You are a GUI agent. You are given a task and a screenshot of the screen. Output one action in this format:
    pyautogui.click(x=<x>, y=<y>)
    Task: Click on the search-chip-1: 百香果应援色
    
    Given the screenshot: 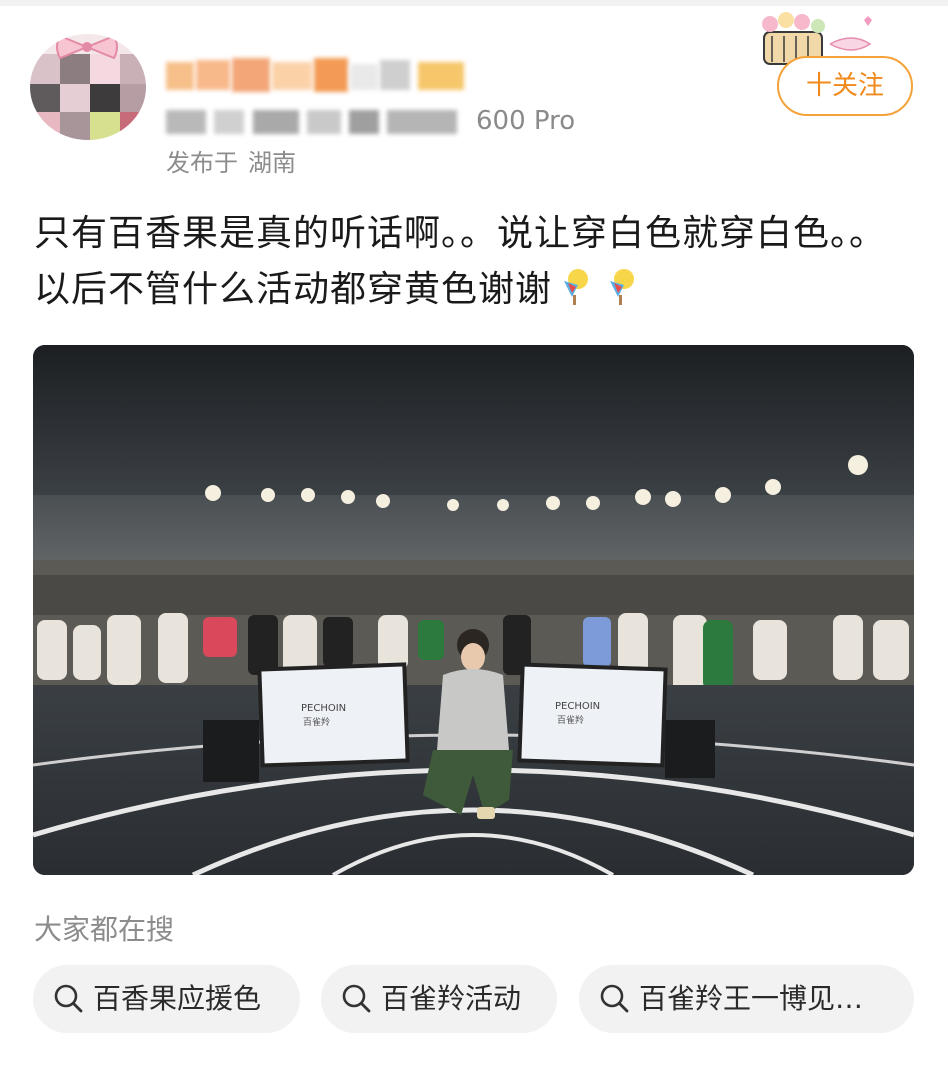 What is the action you would take?
    pyautogui.click(x=166, y=999)
    